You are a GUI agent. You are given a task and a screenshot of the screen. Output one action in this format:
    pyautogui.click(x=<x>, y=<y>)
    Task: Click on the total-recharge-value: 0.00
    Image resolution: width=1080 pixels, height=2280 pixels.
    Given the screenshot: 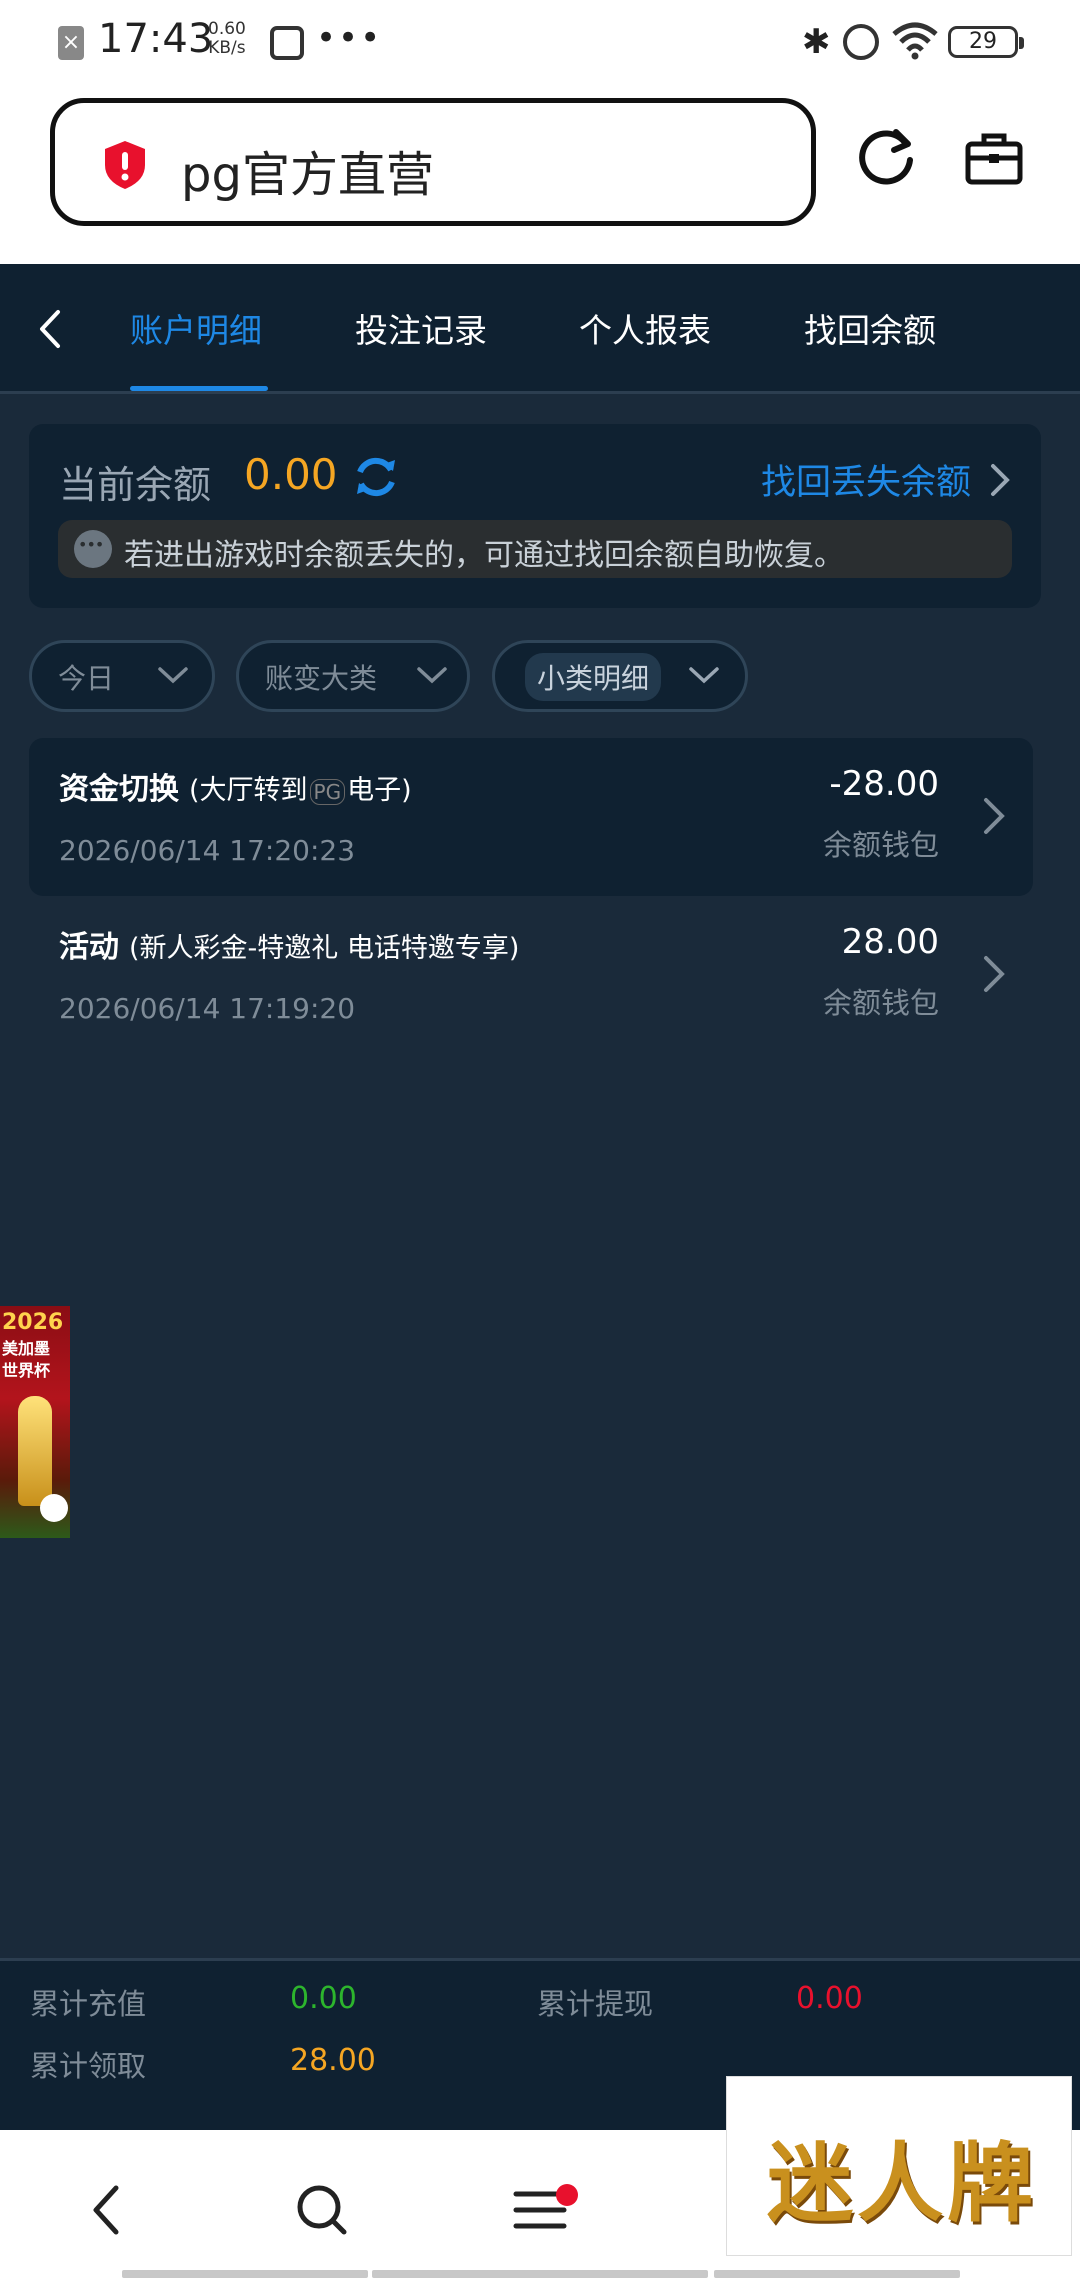 What is the action you would take?
    pyautogui.click(x=323, y=1998)
    